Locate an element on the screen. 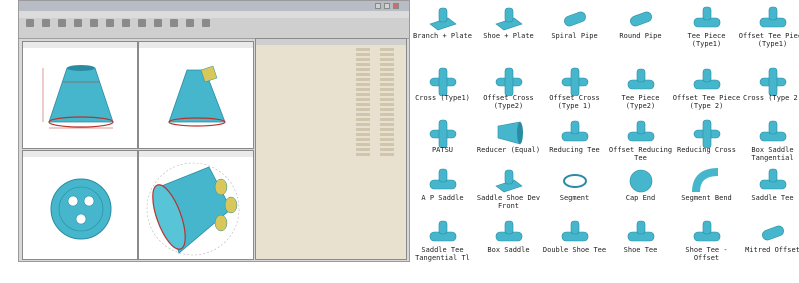  table-row is located at coordinates (331, 154).